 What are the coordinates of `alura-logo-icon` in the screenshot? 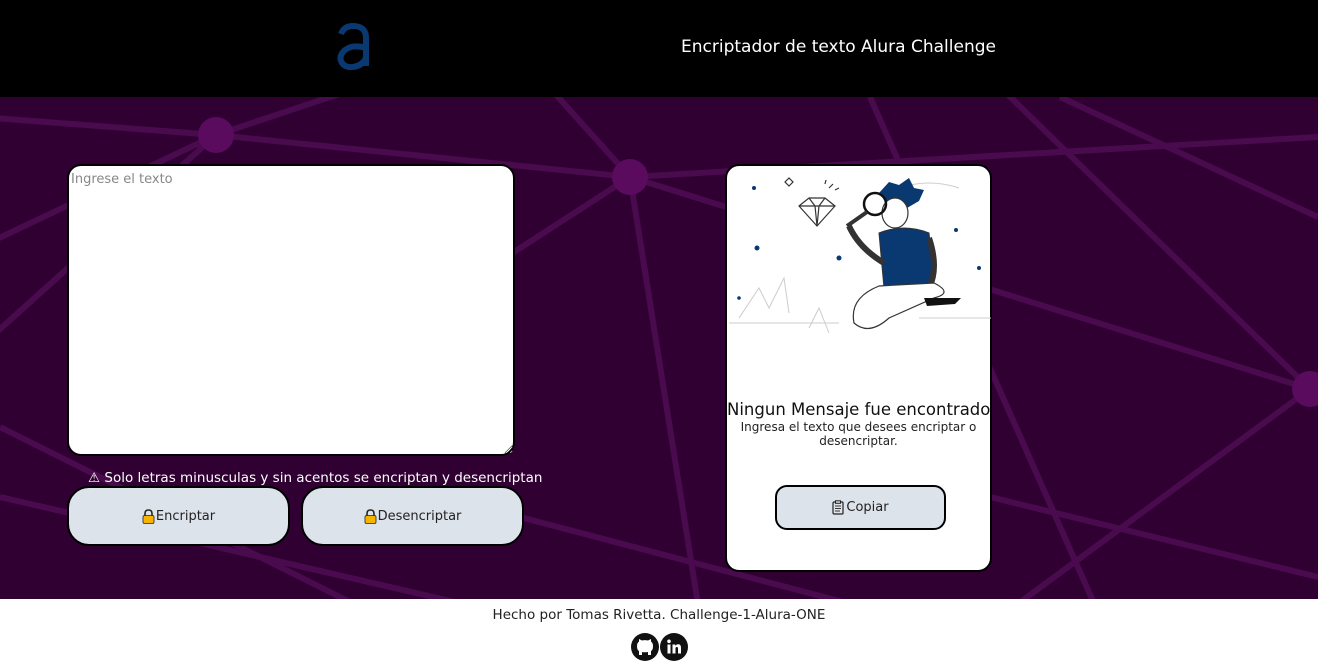 It's located at (353, 46).